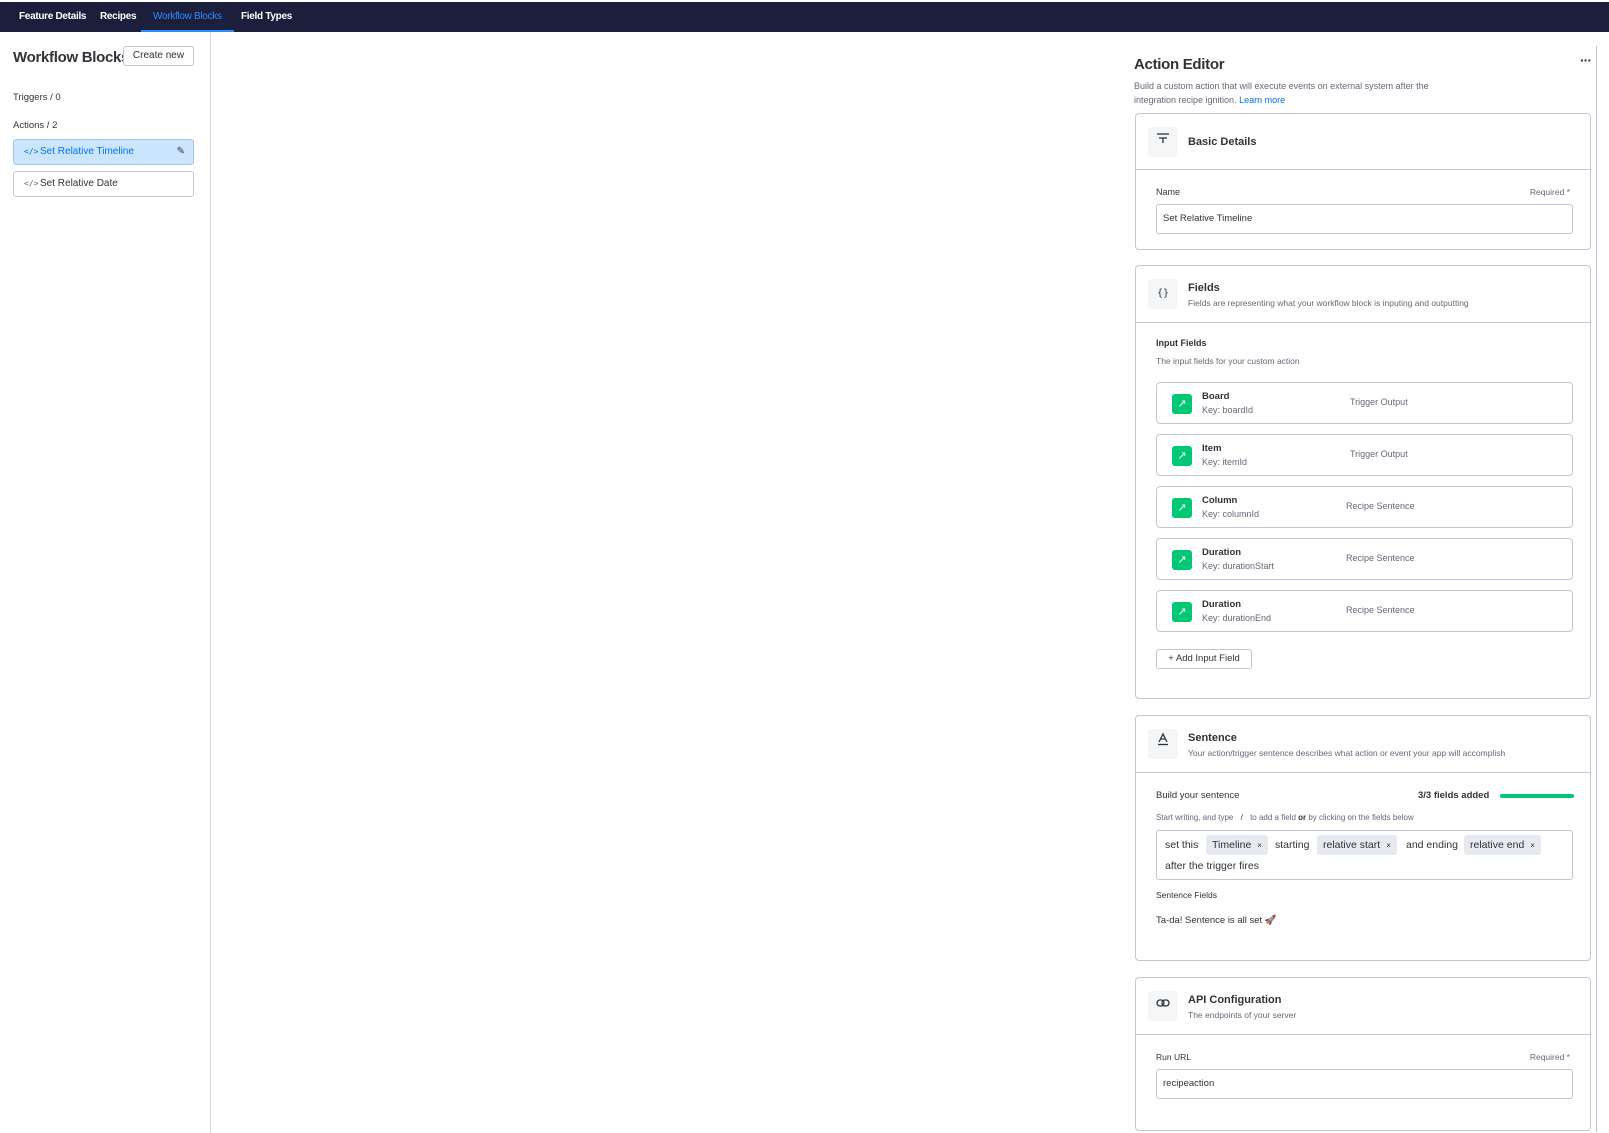 The width and height of the screenshot is (1609, 1133). Describe the element at coordinates (1235, 1000) in the screenshot. I see `api-configuration-title: API Configuration` at that location.